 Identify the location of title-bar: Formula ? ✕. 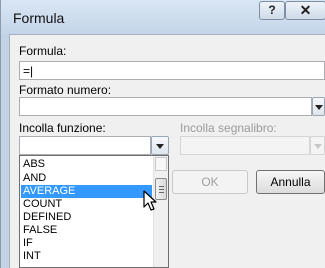
(163, 17).